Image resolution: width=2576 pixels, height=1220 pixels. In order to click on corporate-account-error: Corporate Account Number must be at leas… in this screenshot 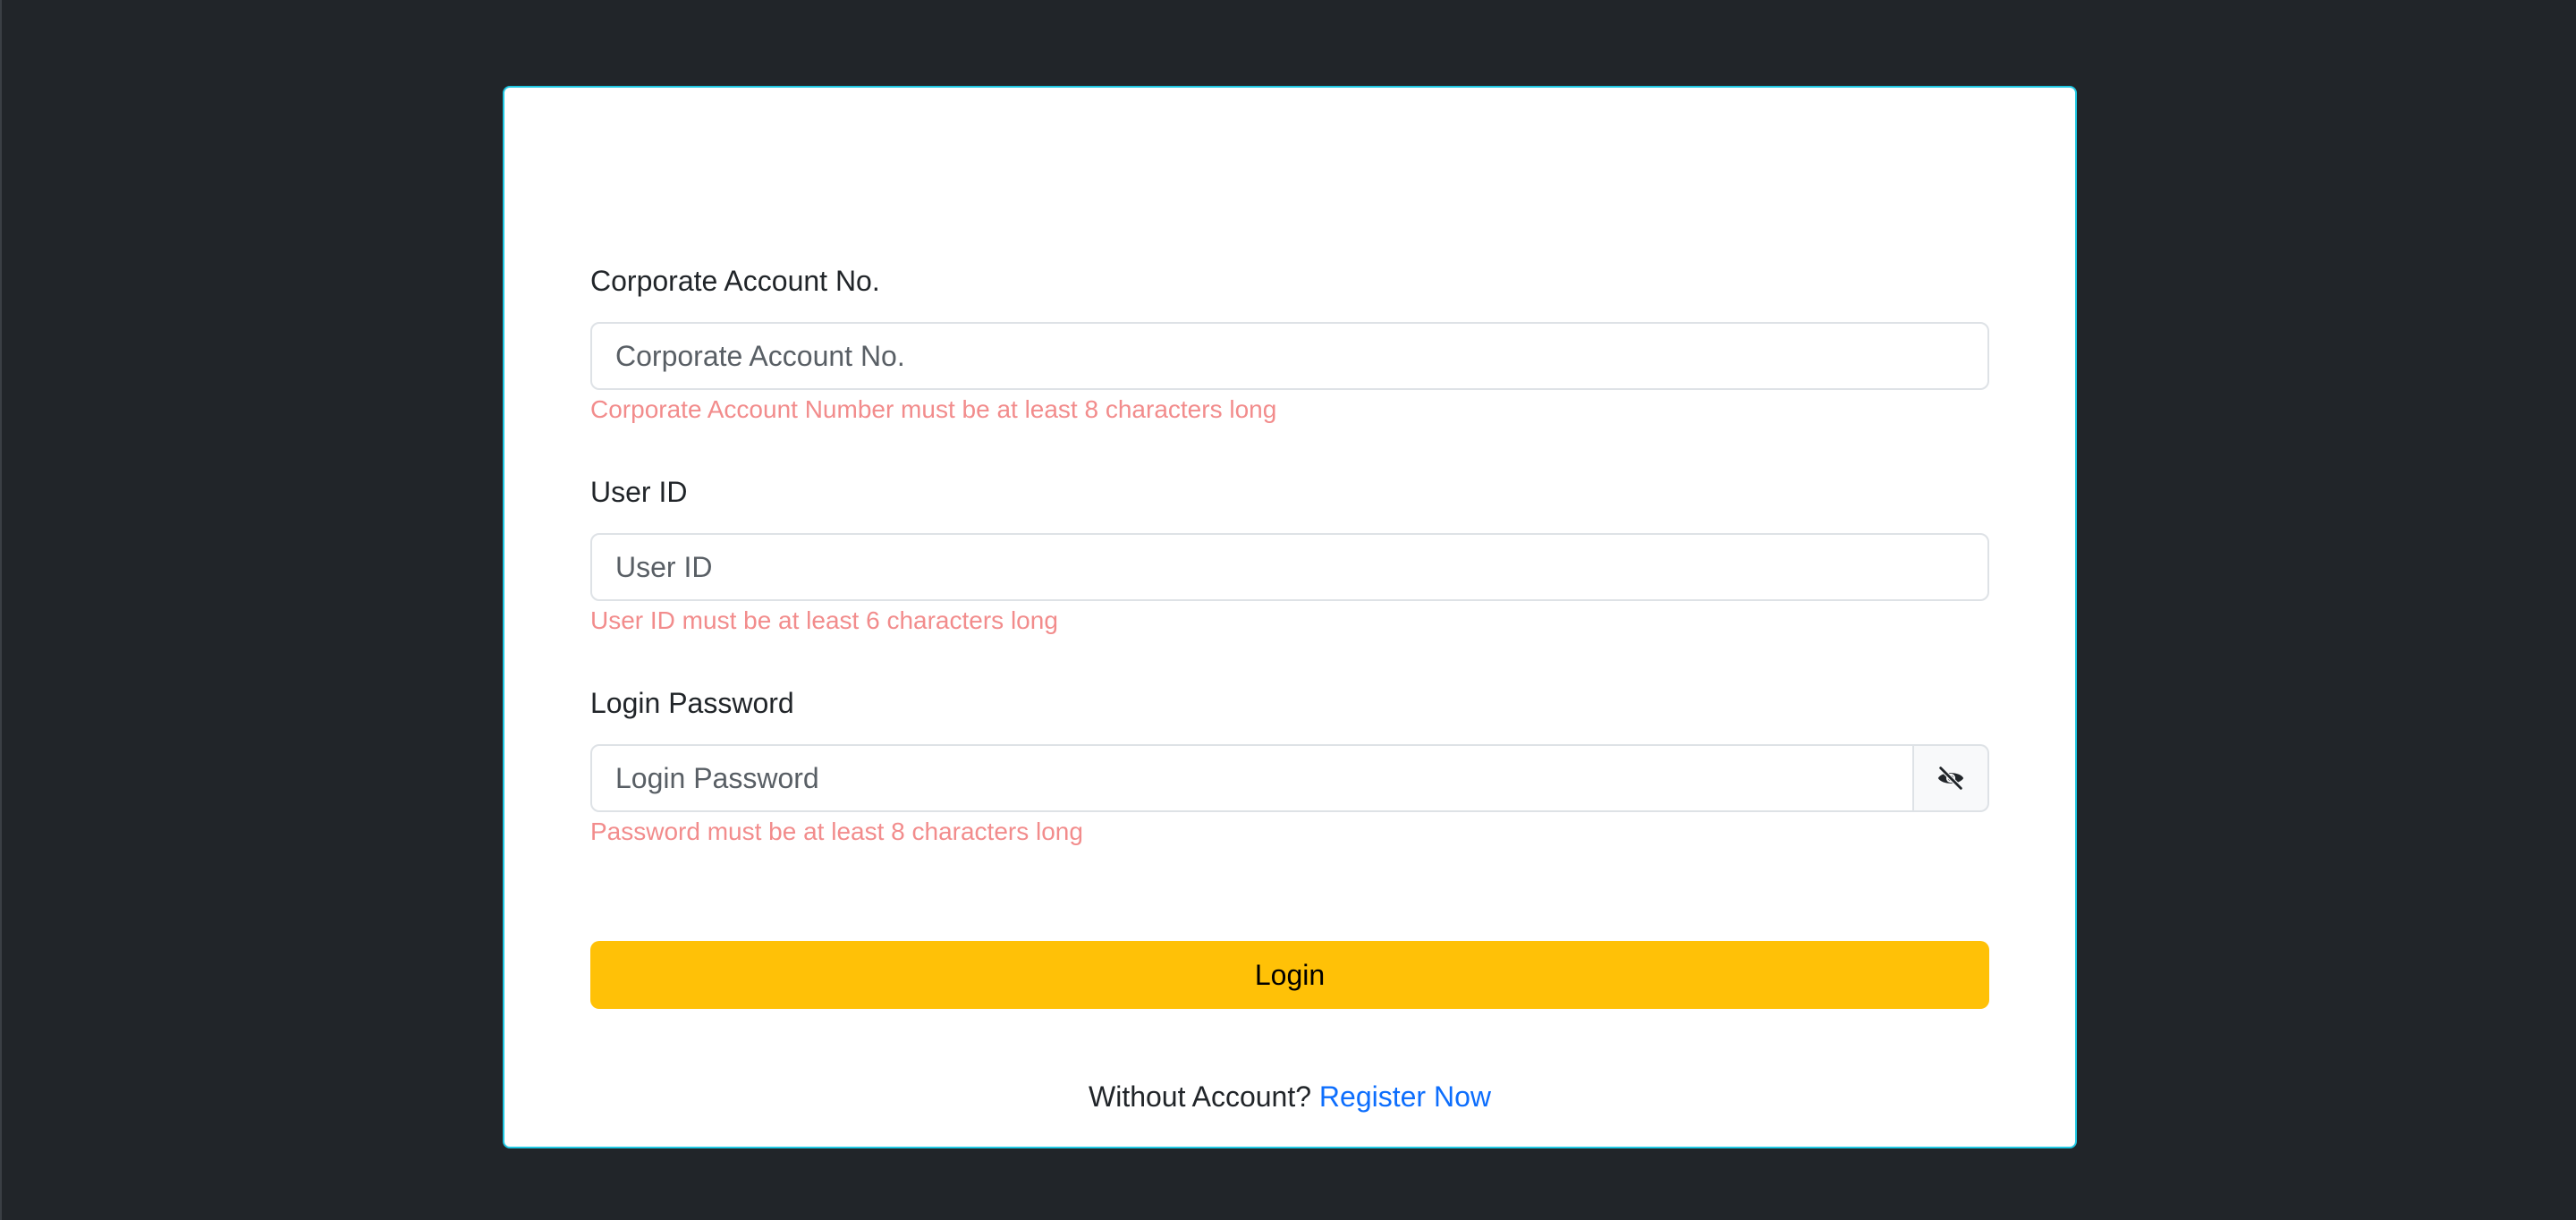, I will do `click(933, 409)`.